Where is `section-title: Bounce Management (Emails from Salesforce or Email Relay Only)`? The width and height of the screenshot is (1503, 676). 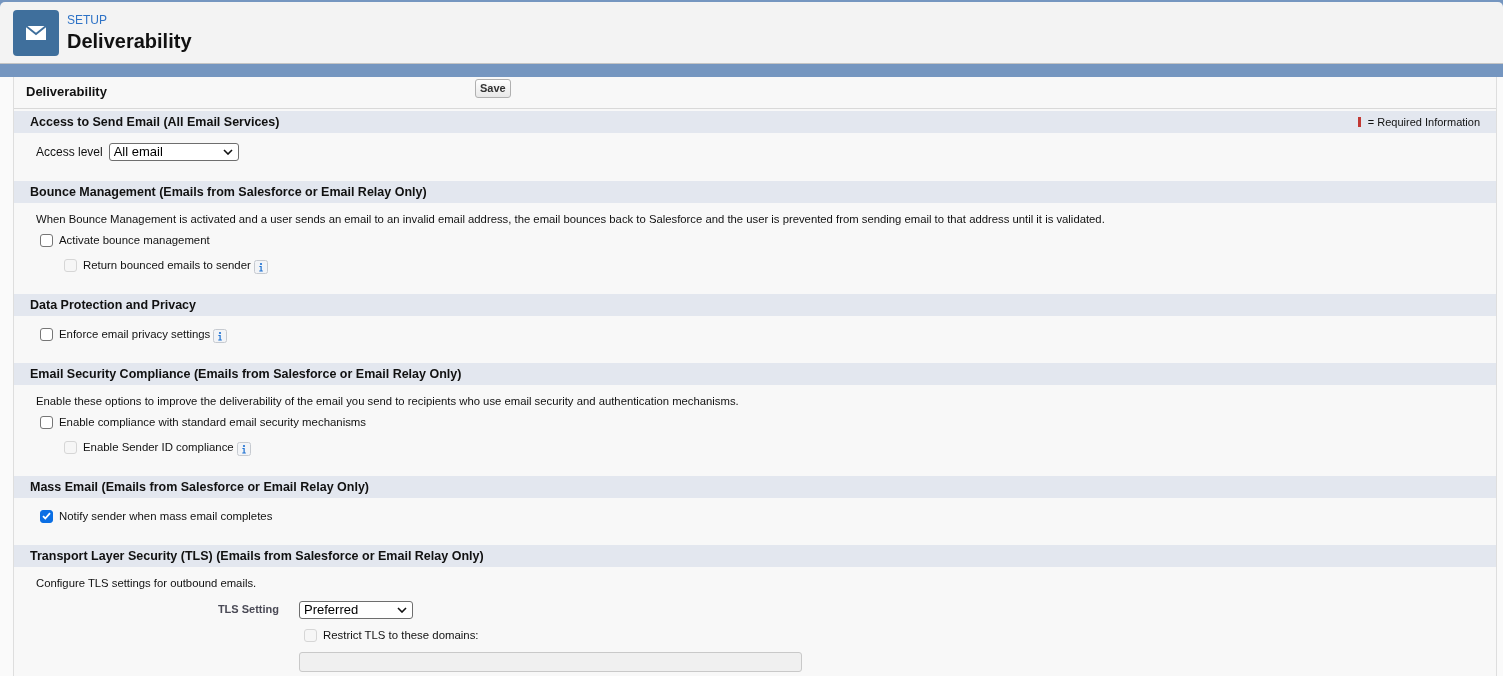 section-title: Bounce Management (Emails from Salesforce or Email Relay Only) is located at coordinates (228, 192).